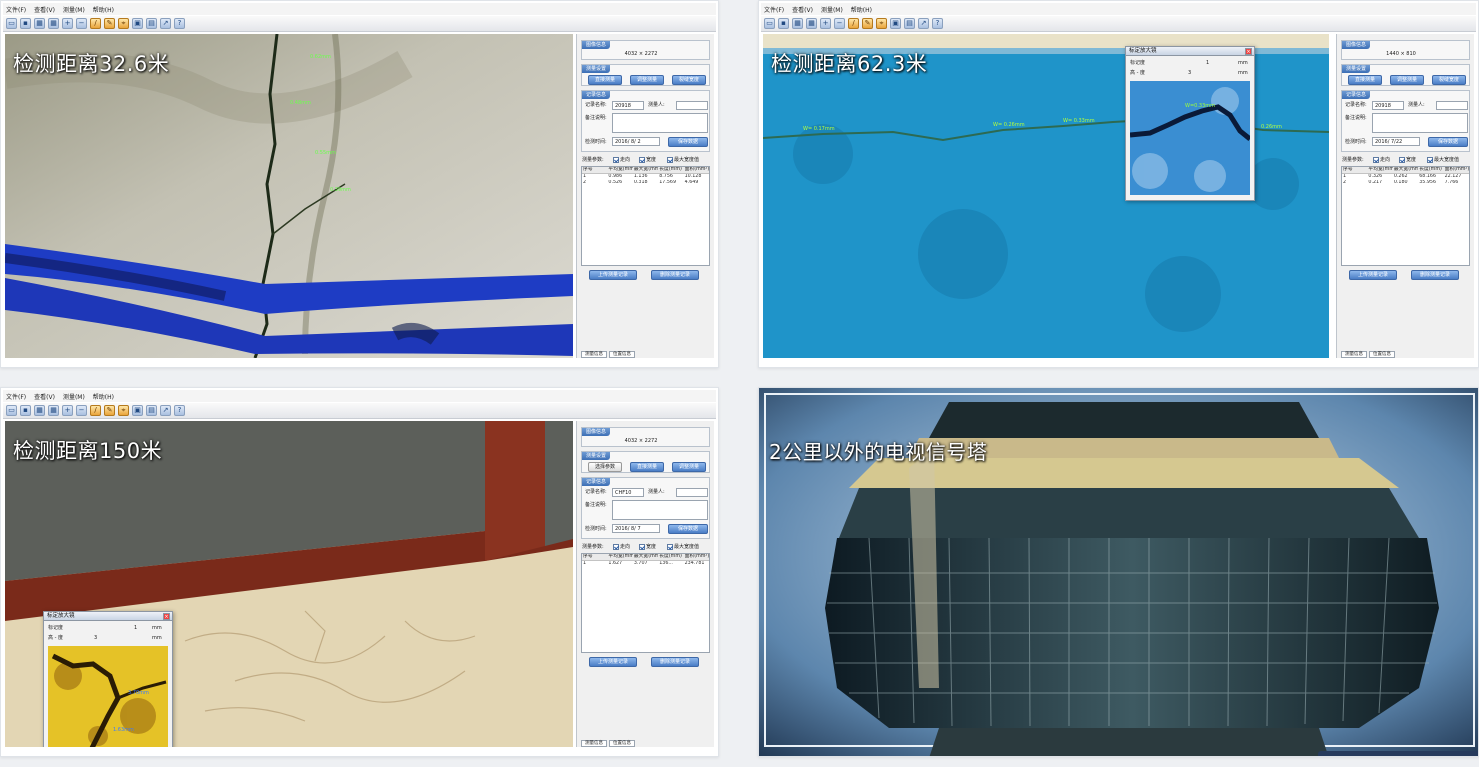 The height and width of the screenshot is (767, 1479). Describe the element at coordinates (647, 467) in the screenshot. I see `mode-button-2: 直接测量` at that location.